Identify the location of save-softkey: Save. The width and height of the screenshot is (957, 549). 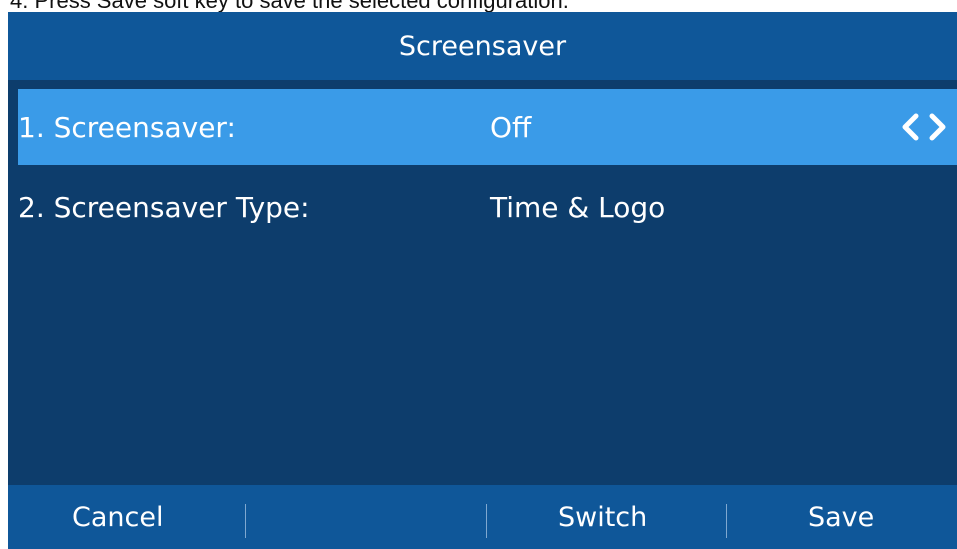
(841, 517).